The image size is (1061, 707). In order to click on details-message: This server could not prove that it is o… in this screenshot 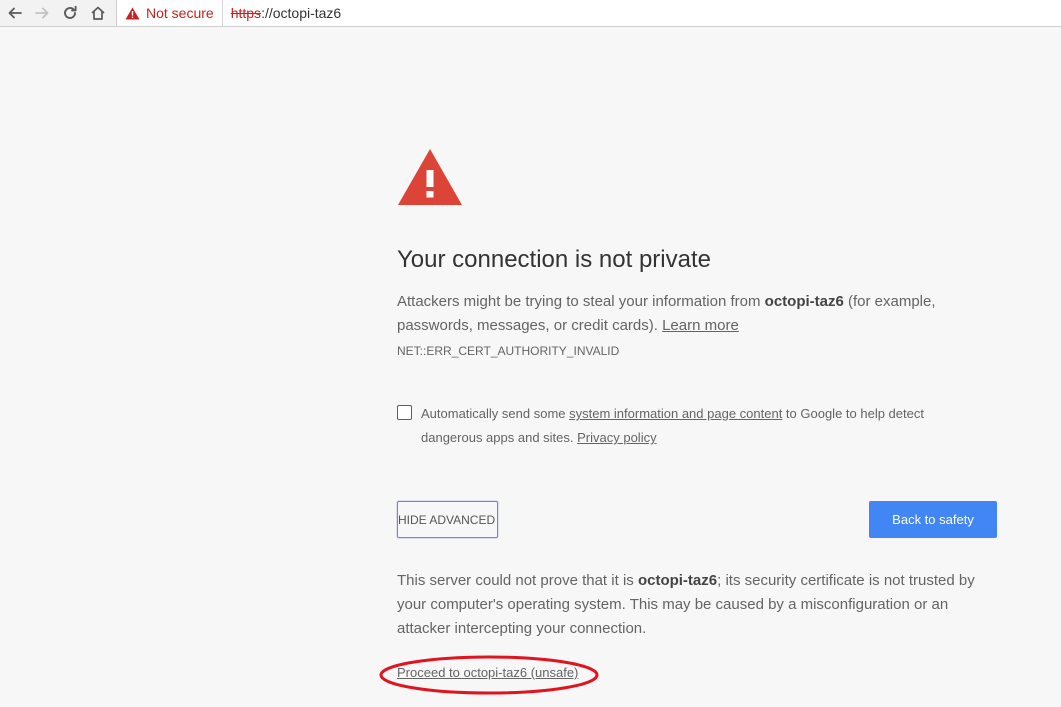, I will do `click(692, 605)`.